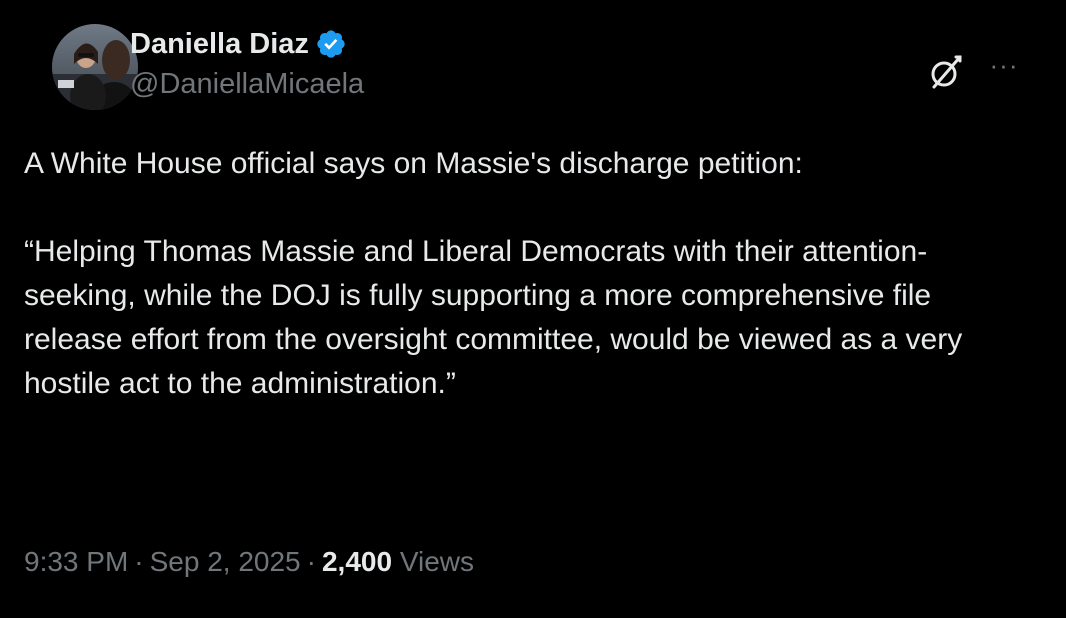 This screenshot has width=1066, height=618. What do you see at coordinates (76, 561) in the screenshot?
I see `tweet-time: 9:33 PM` at bounding box center [76, 561].